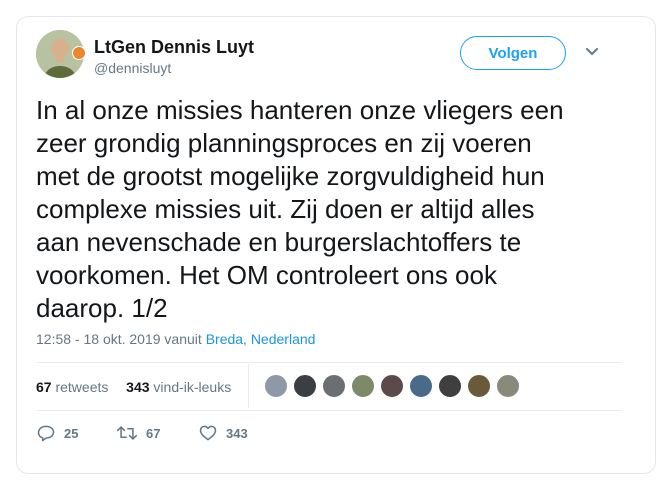  What do you see at coordinates (81, 387) in the screenshot?
I see `retweets-label: retweets` at bounding box center [81, 387].